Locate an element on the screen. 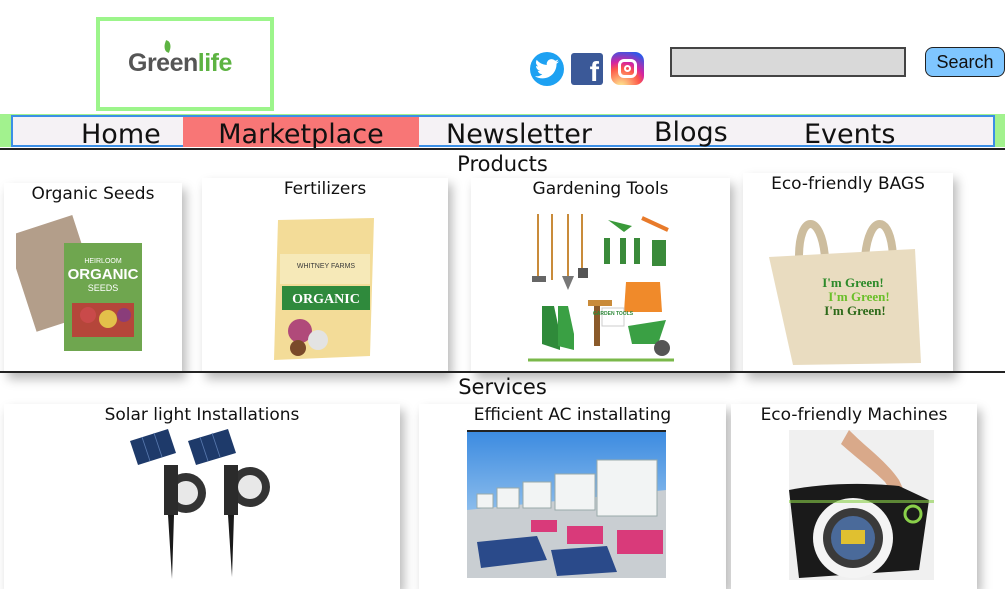 The height and width of the screenshot is (589, 1005). service-card-solar-lights: Solar light Installations is located at coordinates (202, 496).